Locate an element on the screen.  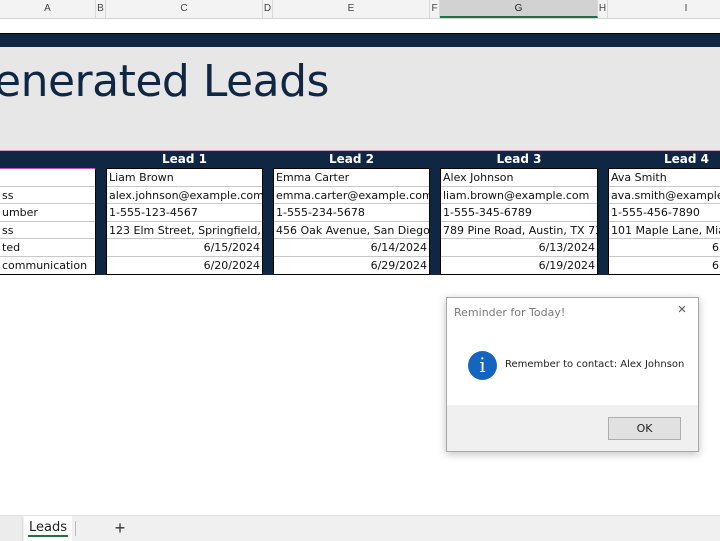
label-header is located at coordinates (48, 159).